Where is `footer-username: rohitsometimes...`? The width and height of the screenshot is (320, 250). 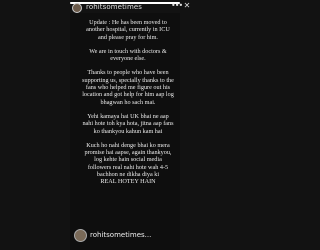
footer-username: rohitsometimes... is located at coordinates (120, 235).